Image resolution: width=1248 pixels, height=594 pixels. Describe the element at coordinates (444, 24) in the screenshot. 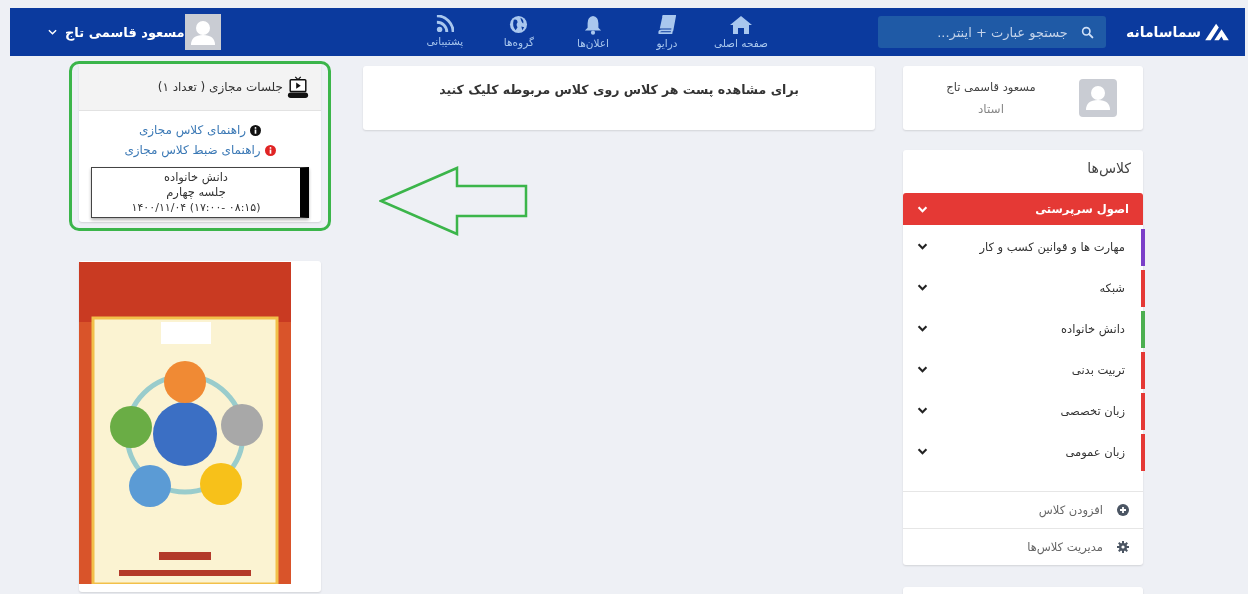

I see `rss-icon` at that location.